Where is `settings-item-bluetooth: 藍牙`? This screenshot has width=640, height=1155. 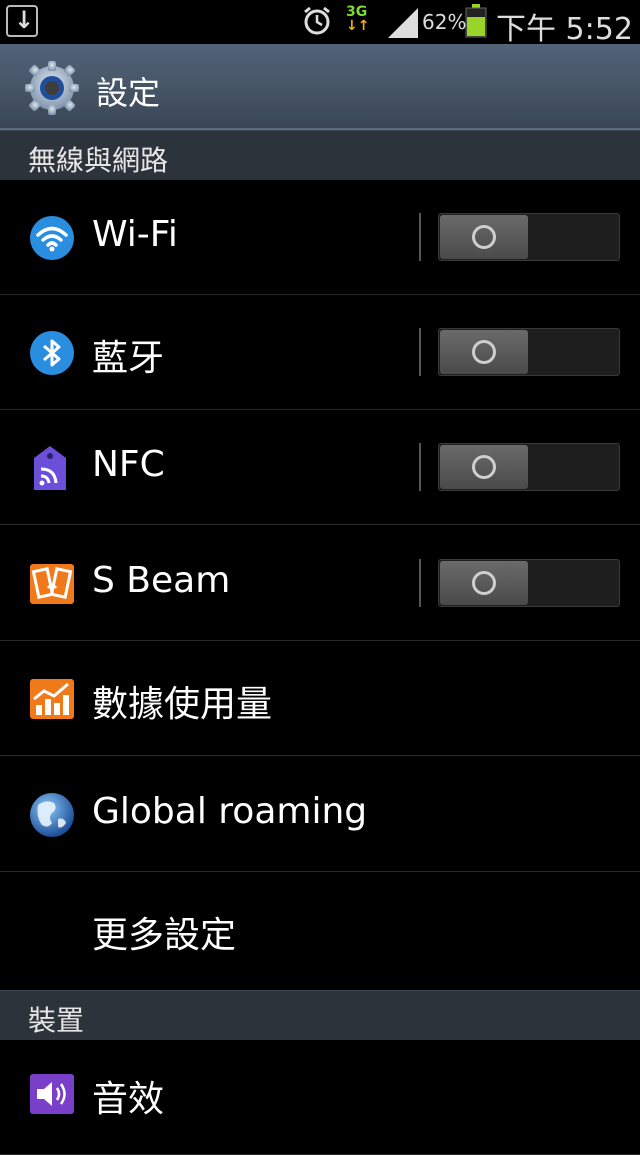 settings-item-bluetooth: 藍牙 is located at coordinates (320, 352).